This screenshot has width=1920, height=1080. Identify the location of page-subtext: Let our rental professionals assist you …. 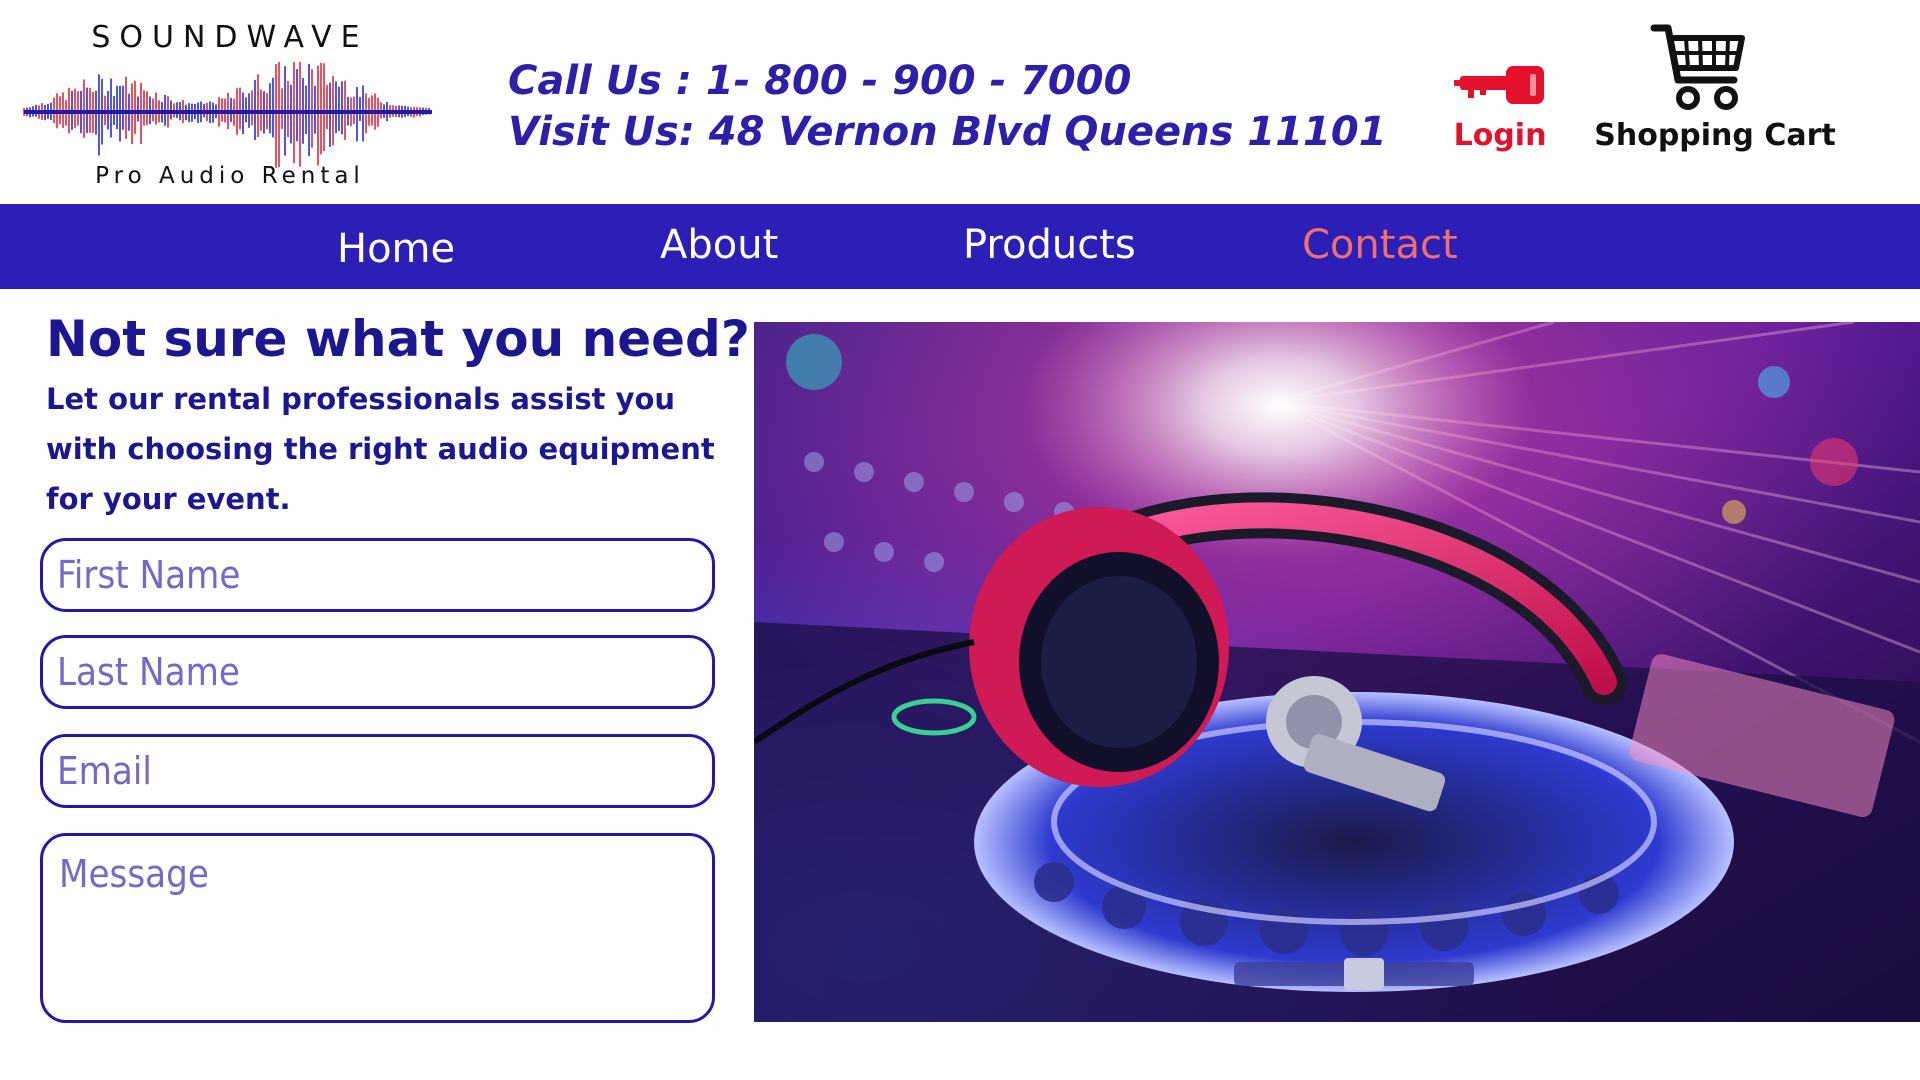
(380, 449).